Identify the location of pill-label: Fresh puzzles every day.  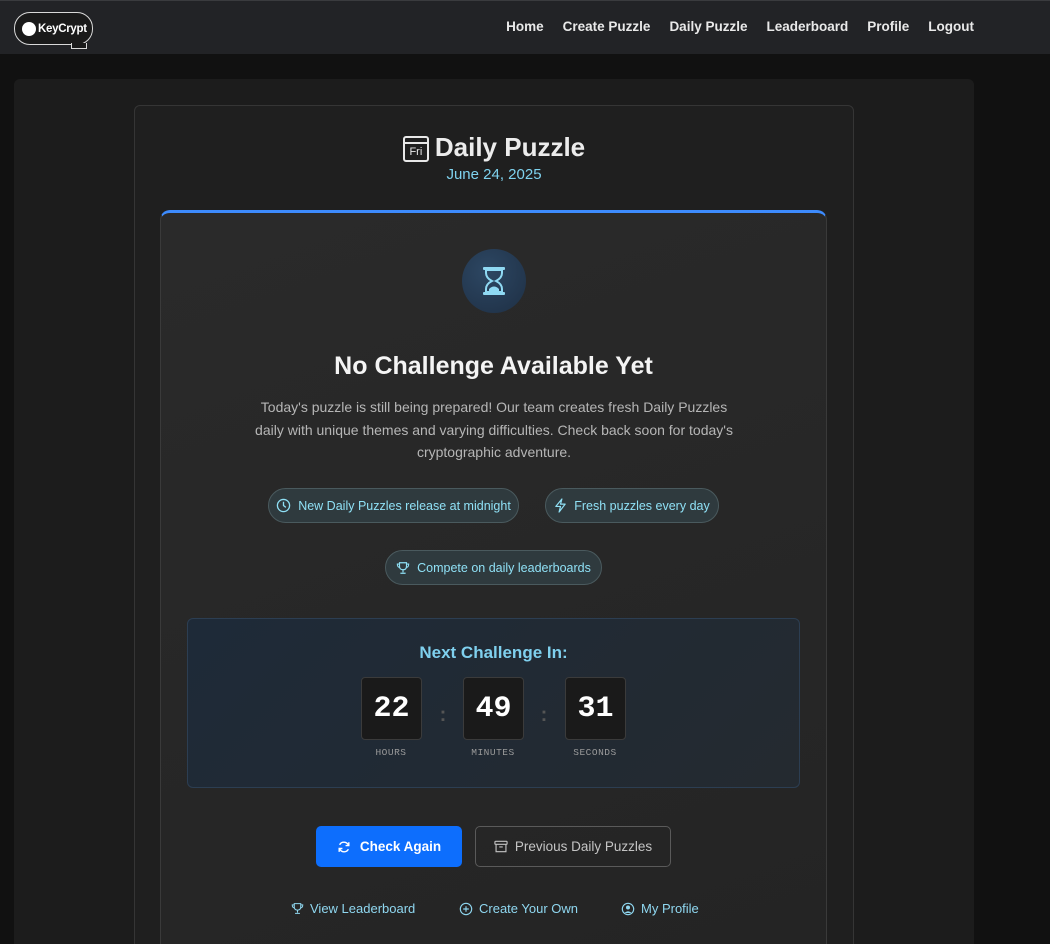
(642, 505).